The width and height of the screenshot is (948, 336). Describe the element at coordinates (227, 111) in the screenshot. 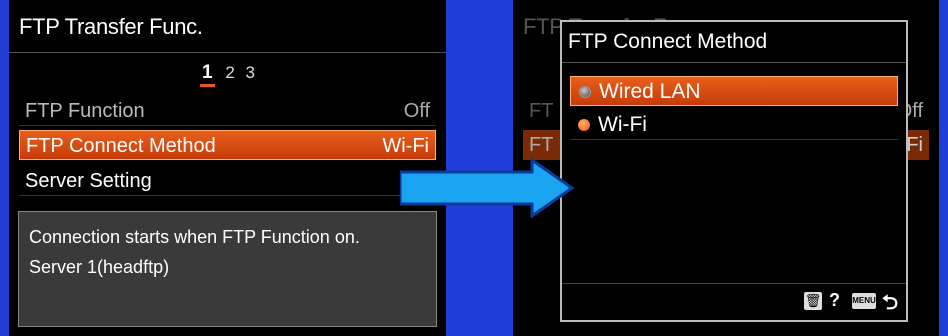

I see `menu-item-ftp-function: FTP Function Off` at that location.